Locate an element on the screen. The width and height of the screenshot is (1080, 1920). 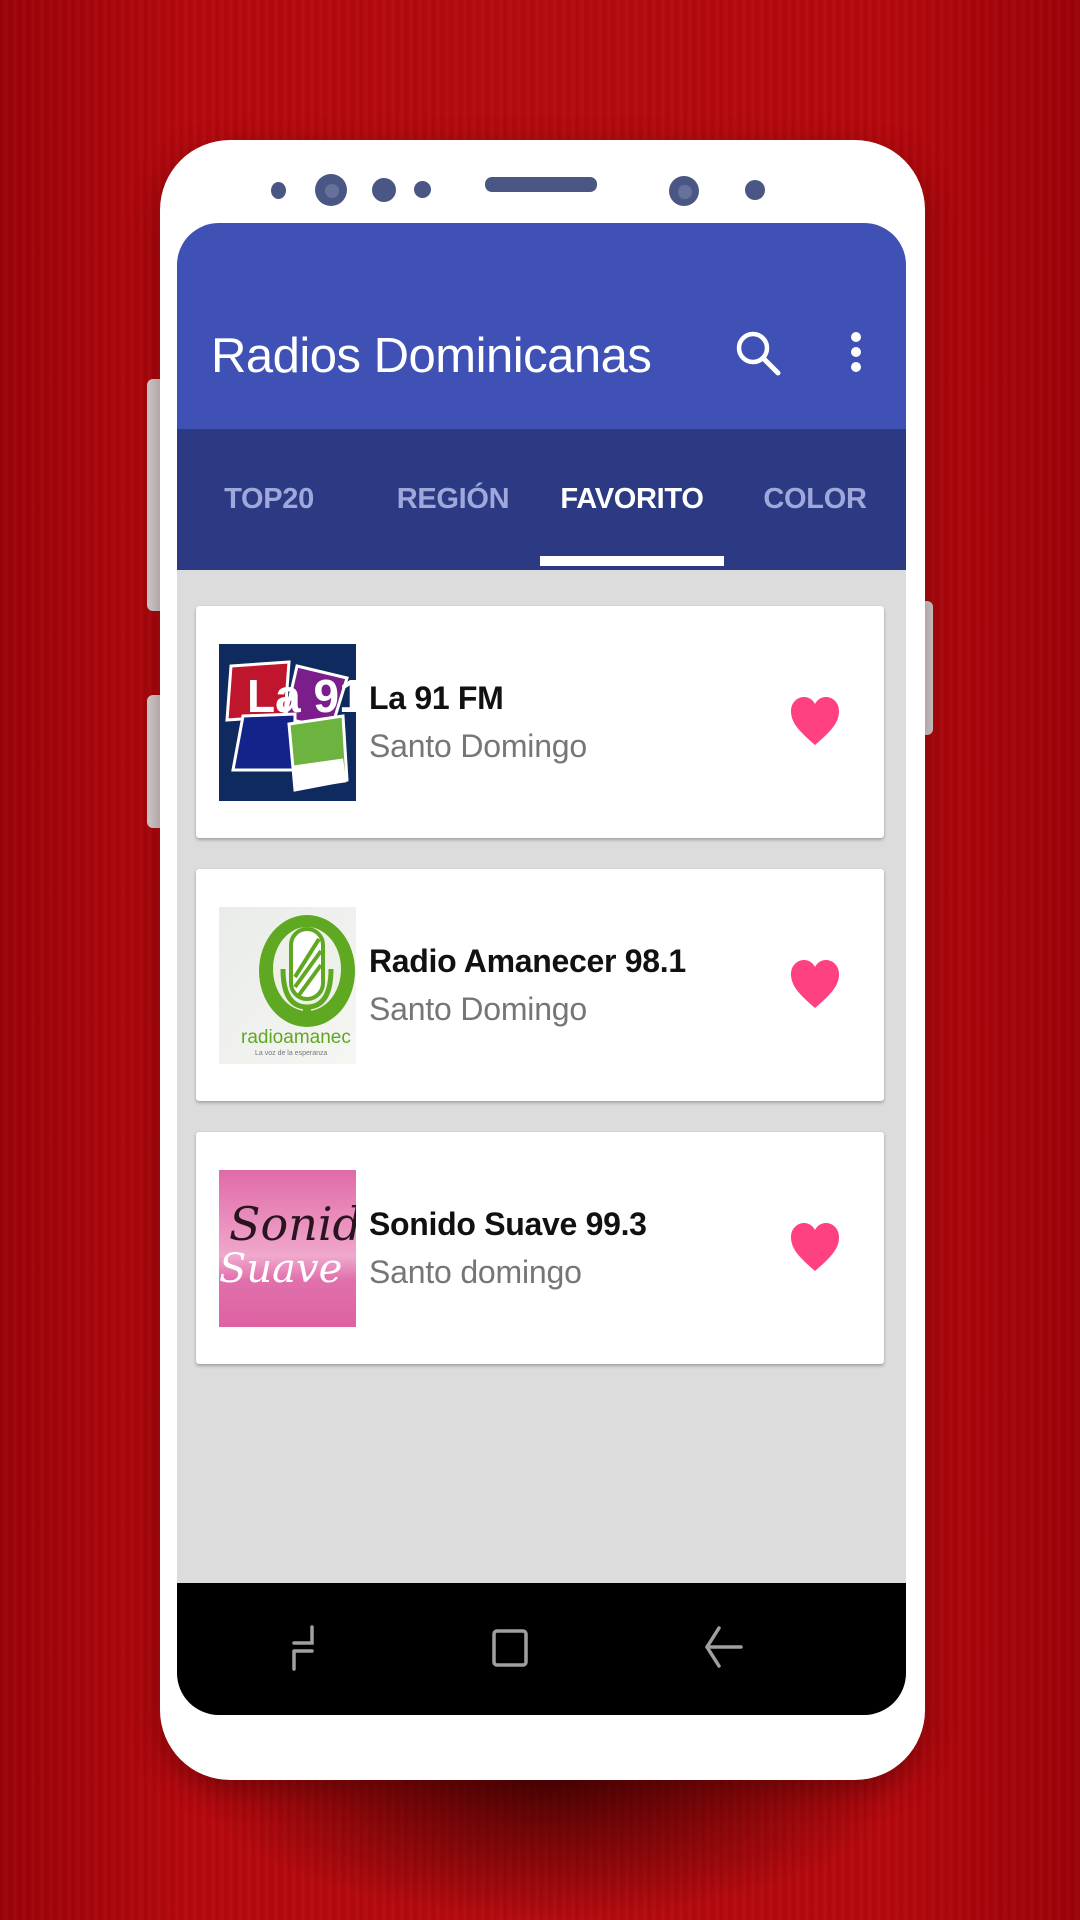
back-button is located at coordinates (724, 1648).